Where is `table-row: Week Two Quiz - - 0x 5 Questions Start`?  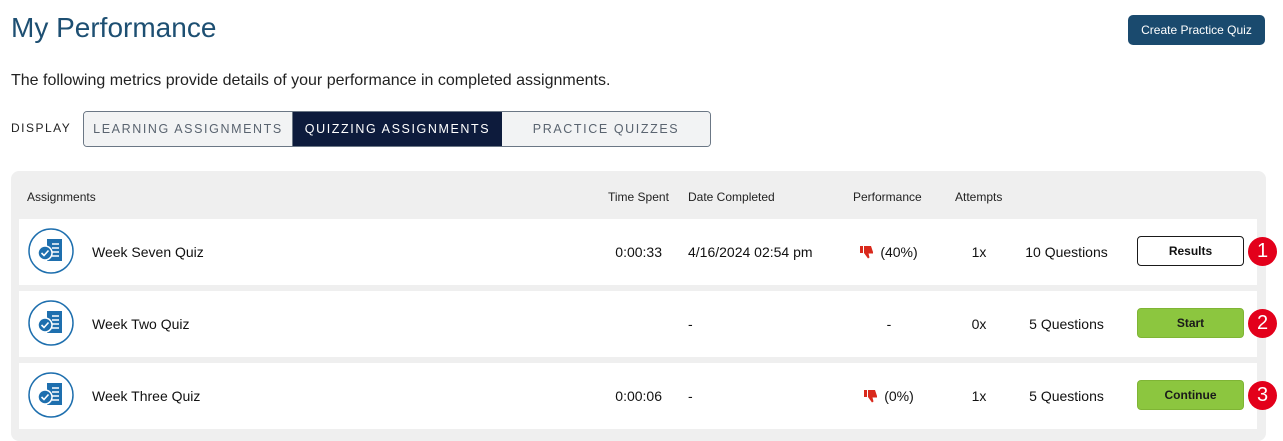 table-row: Week Two Quiz - - 0x 5 Questions Start is located at coordinates (638, 324).